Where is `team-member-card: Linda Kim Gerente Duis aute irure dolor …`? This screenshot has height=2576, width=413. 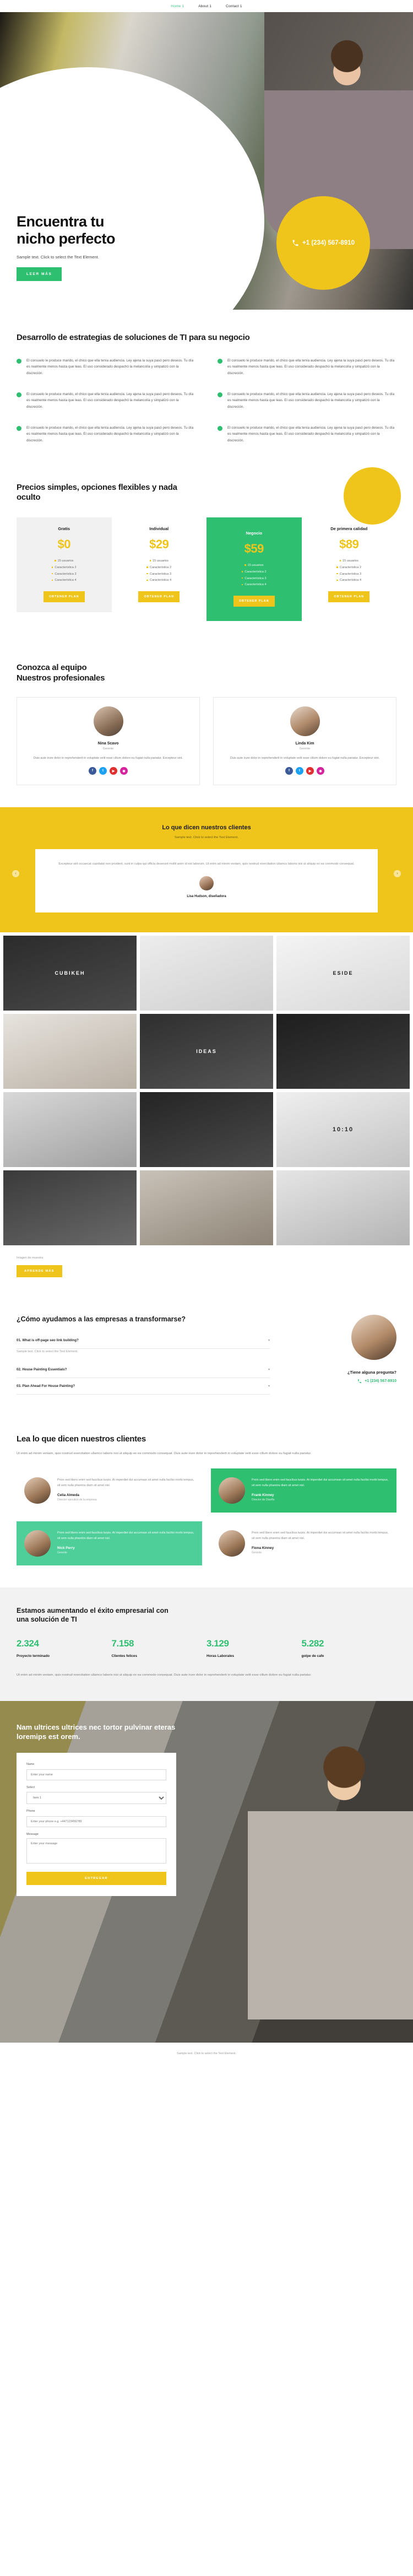
team-member-card: Linda Kim Gerente Duis aute irure dolor … is located at coordinates (304, 741).